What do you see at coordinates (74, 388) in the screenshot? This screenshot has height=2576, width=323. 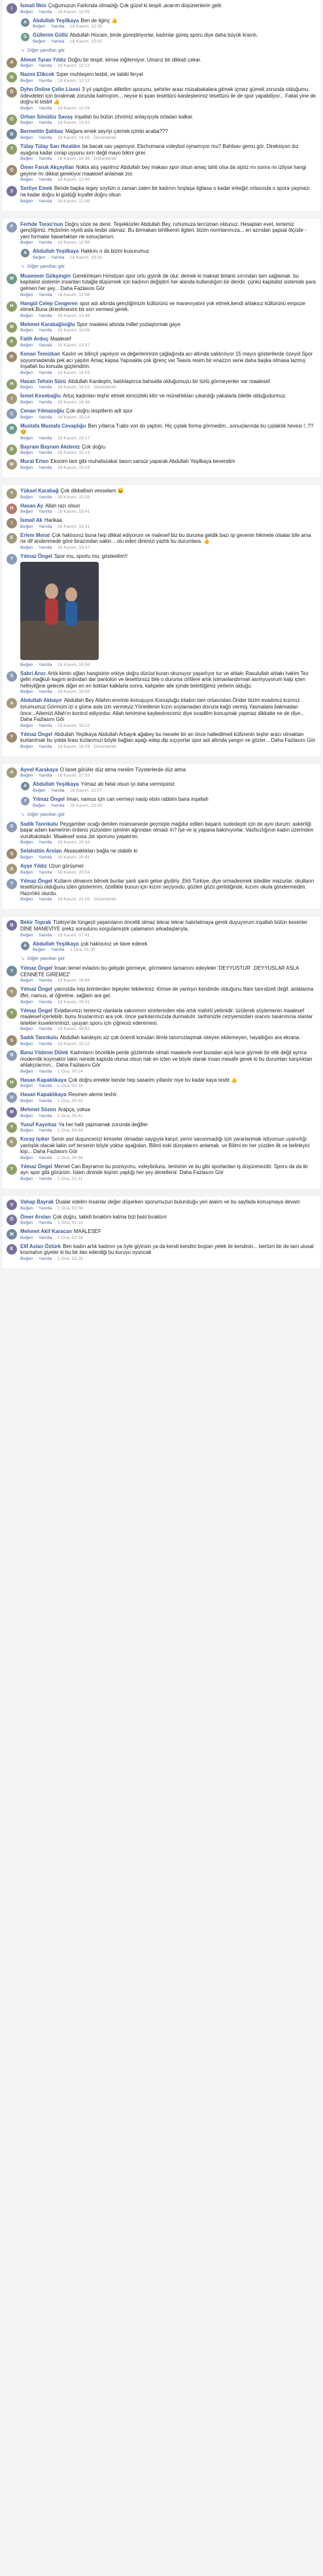 I see `comment-time: 18 Kasım, 14:15` at bounding box center [74, 388].